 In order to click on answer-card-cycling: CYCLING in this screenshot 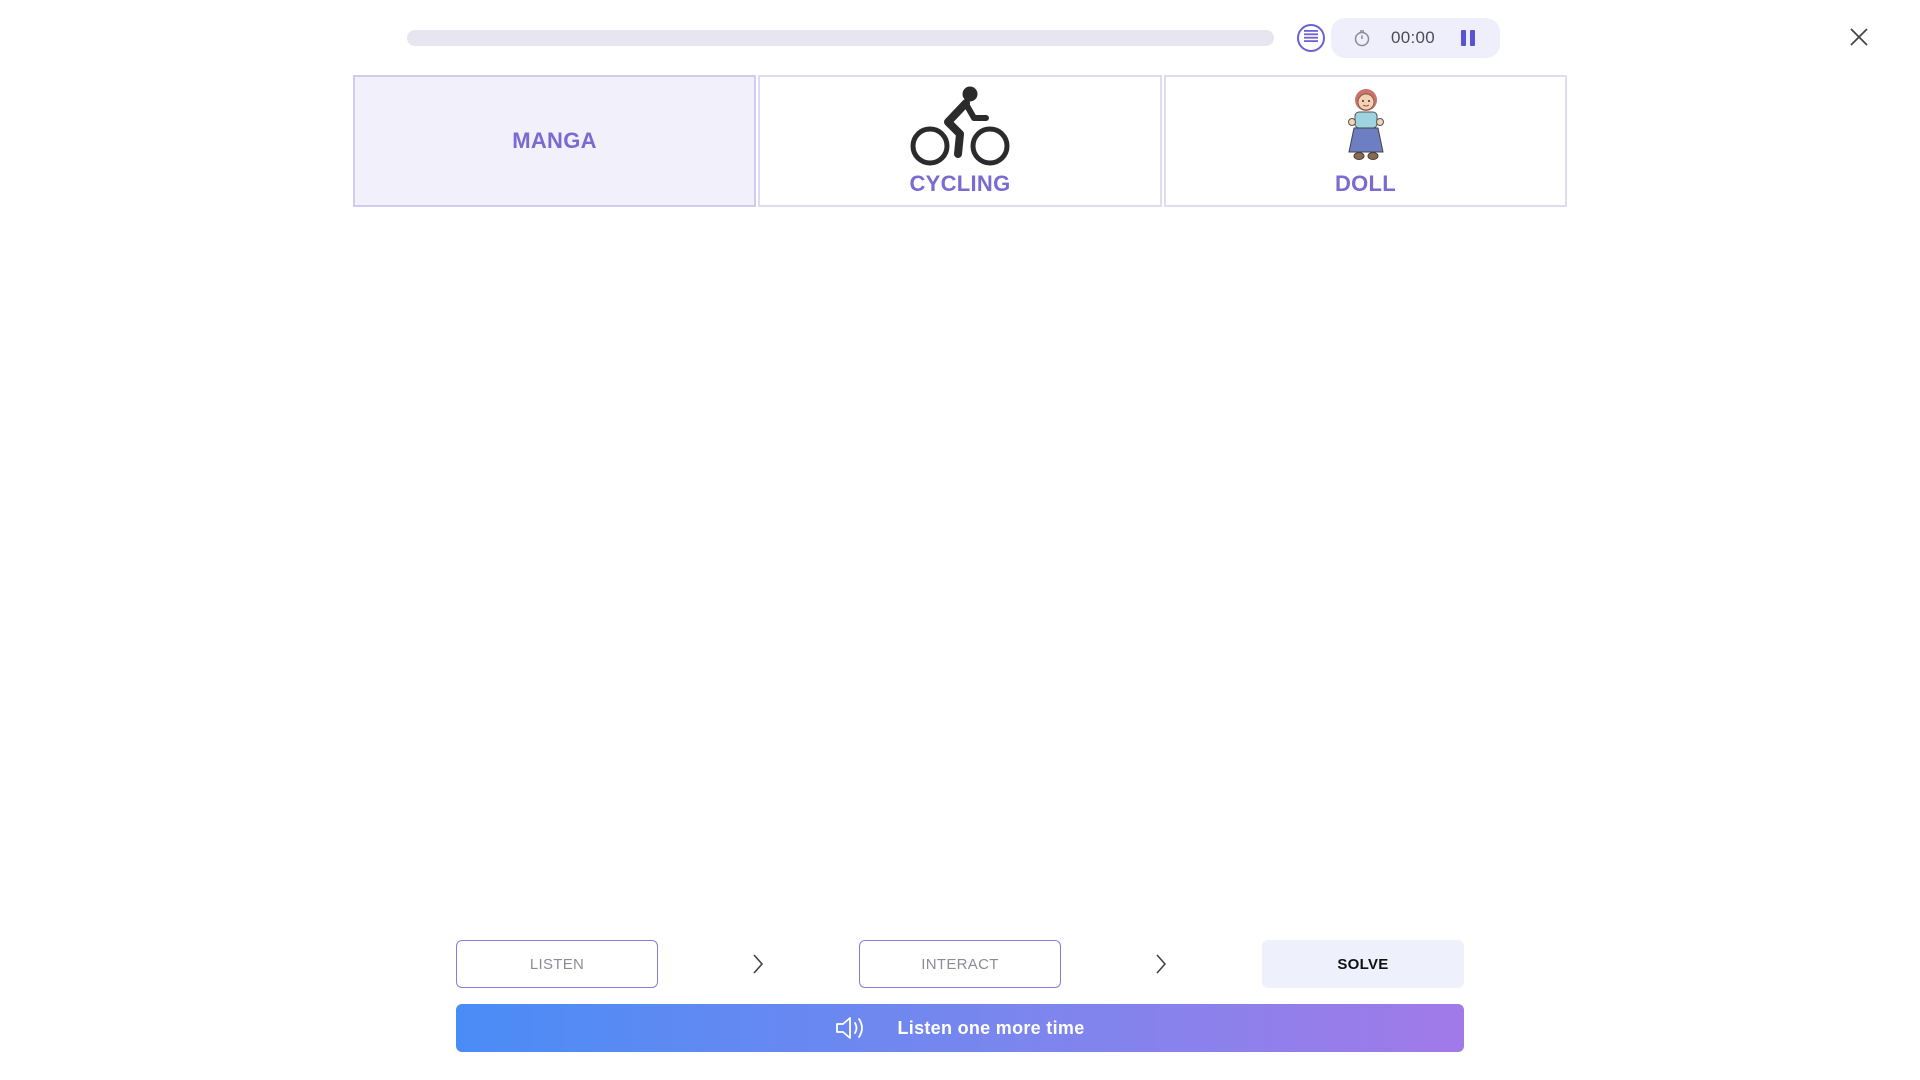, I will do `click(960, 141)`.